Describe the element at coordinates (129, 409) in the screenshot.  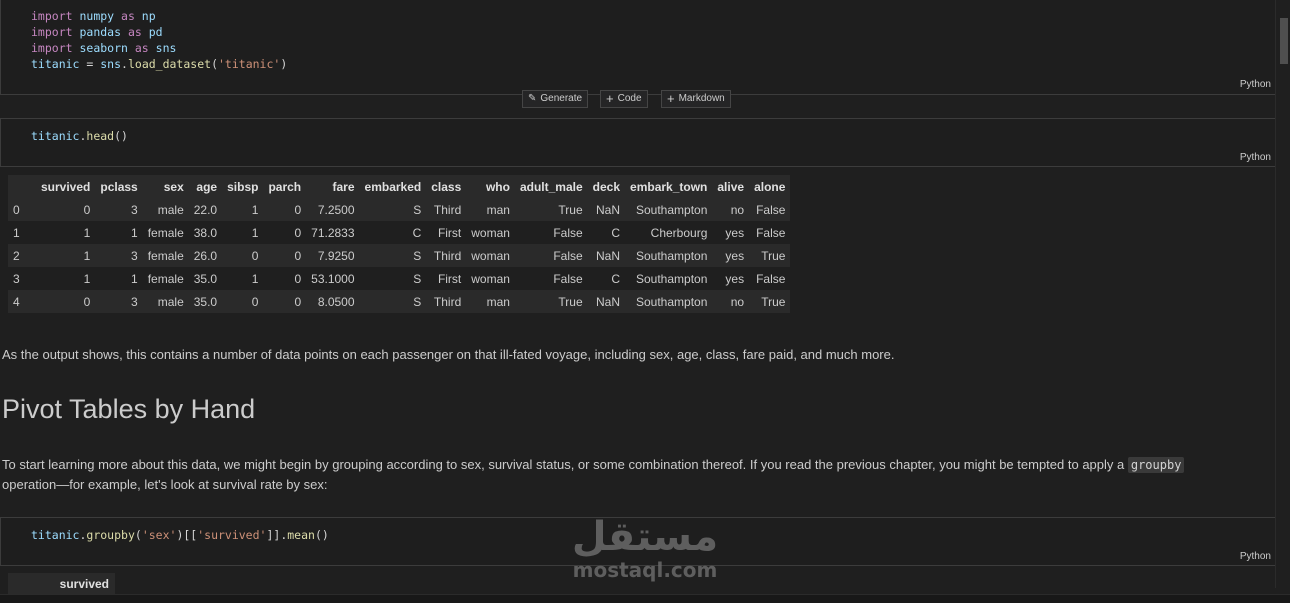
I see `section-heading: Pivot Tables by Hand` at that location.